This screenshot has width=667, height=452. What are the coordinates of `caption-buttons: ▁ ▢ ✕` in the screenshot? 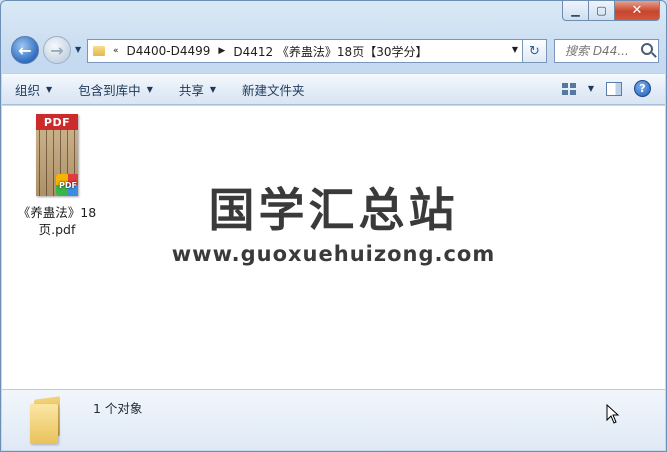 It's located at (611, 11).